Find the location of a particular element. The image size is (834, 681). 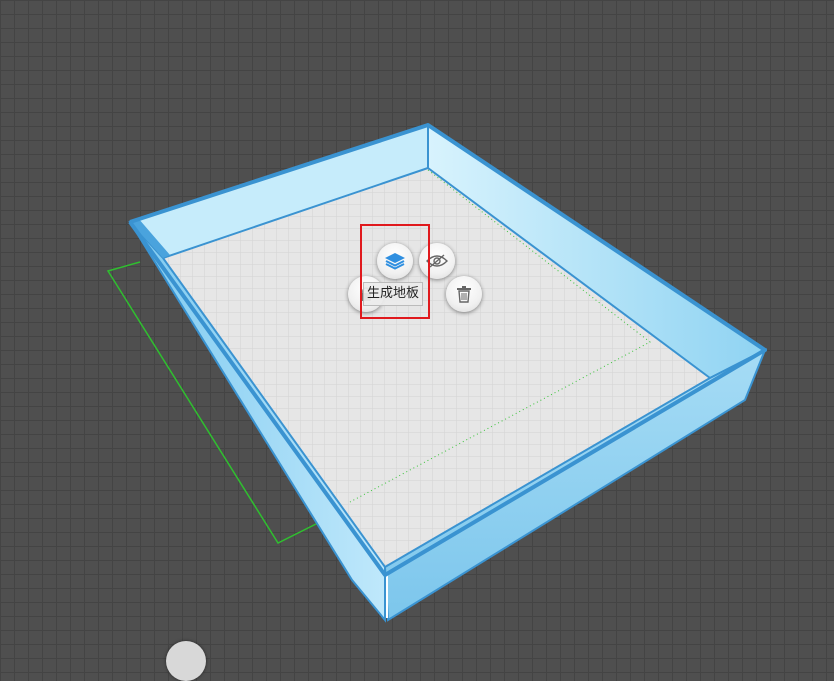

delete-button is located at coordinates (464, 294).